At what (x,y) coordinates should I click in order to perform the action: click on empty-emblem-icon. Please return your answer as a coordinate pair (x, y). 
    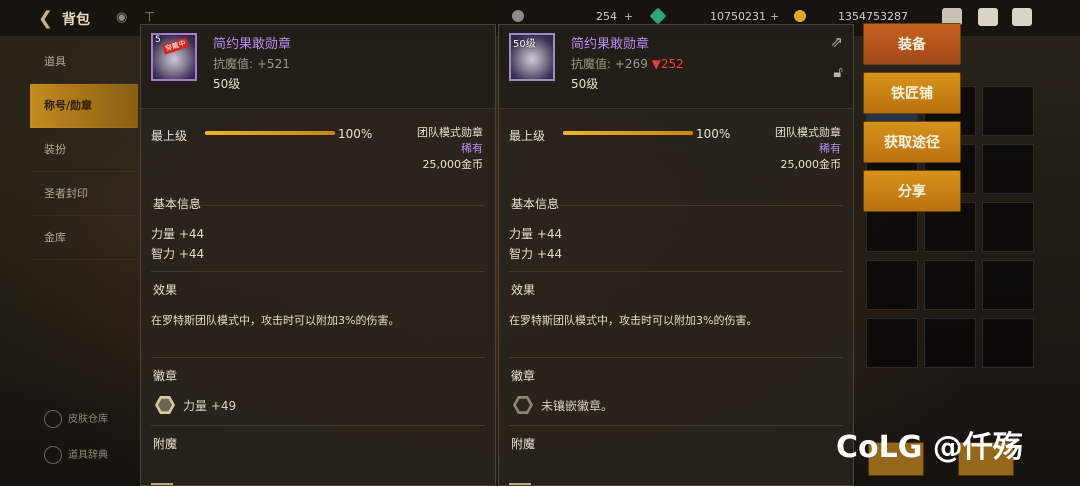
    Looking at the image, I should click on (523, 405).